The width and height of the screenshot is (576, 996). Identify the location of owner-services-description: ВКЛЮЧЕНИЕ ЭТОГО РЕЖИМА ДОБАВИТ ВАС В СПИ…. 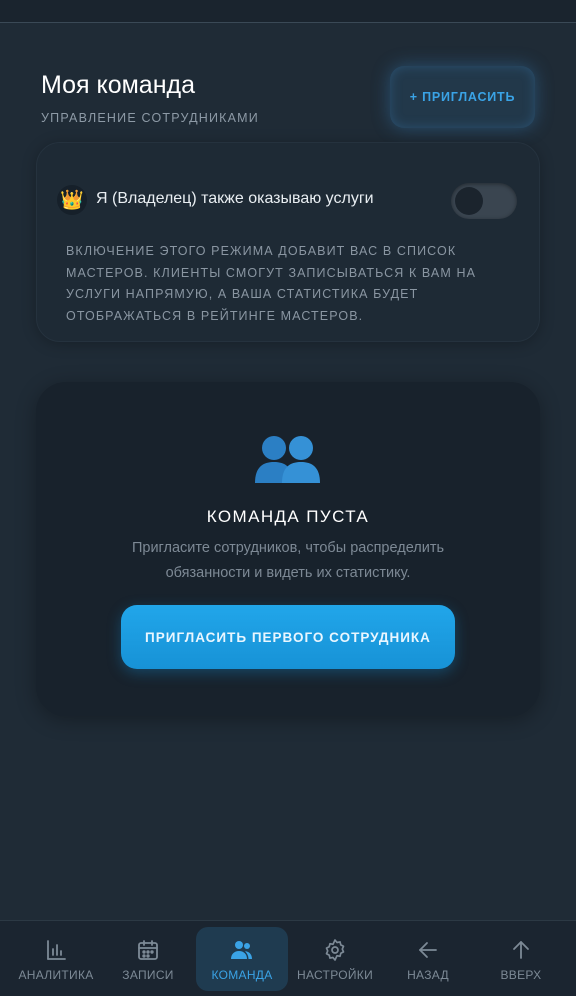
(271, 283).